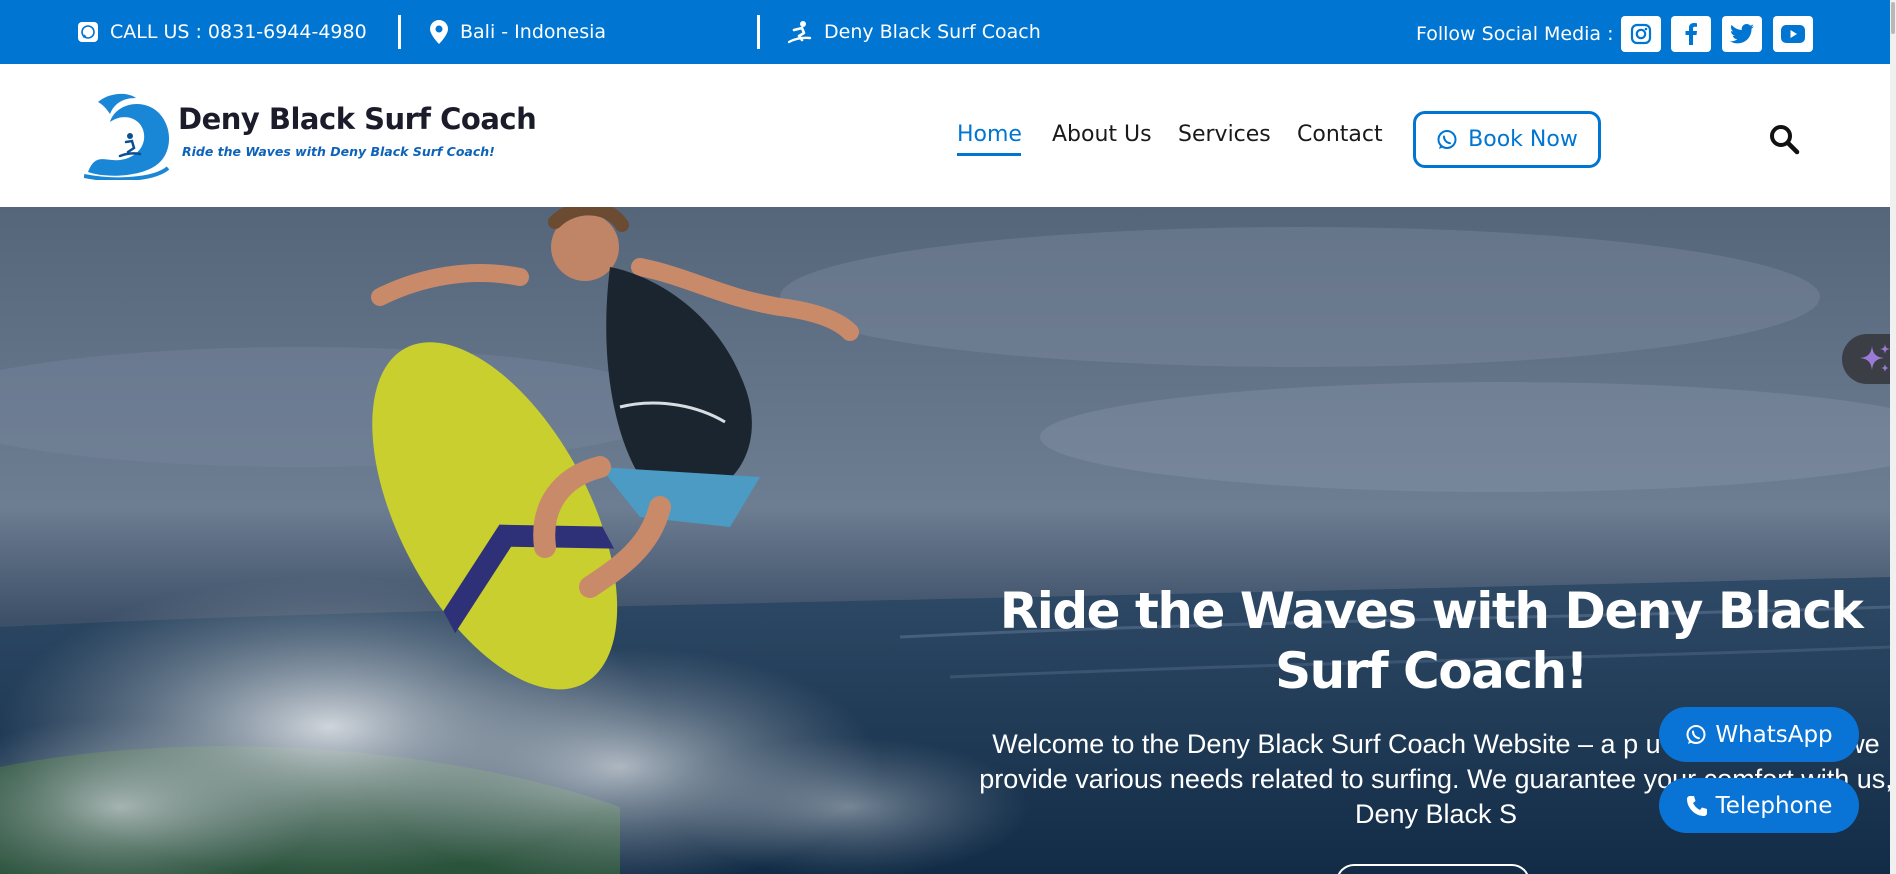 The image size is (1896, 874). Describe the element at coordinates (357, 119) in the screenshot. I see `logo-title: Deny Black Surf Coach` at that location.